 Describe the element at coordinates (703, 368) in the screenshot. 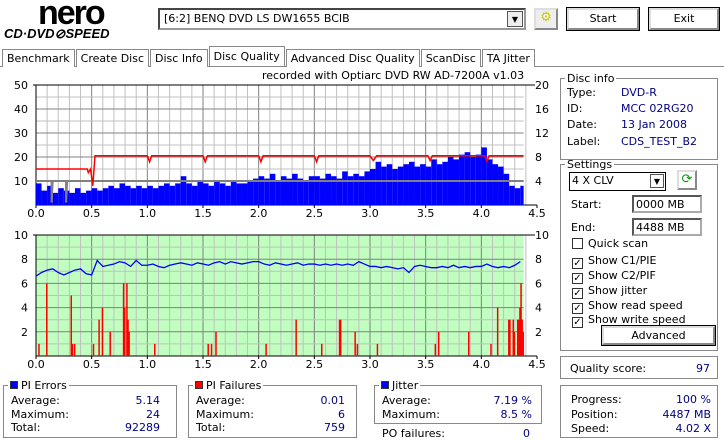

I see `quality-score-value: 97` at that location.